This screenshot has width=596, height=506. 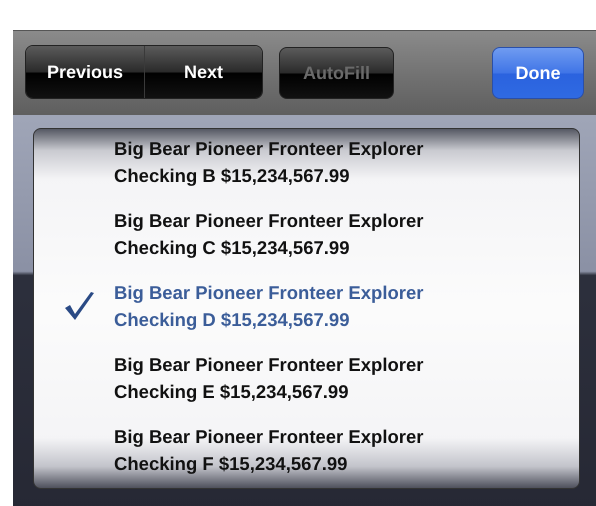 I want to click on picker-option: Big Bear Pioneer Fronteer Explorer Checking B $15,234,567.99, so click(x=269, y=162).